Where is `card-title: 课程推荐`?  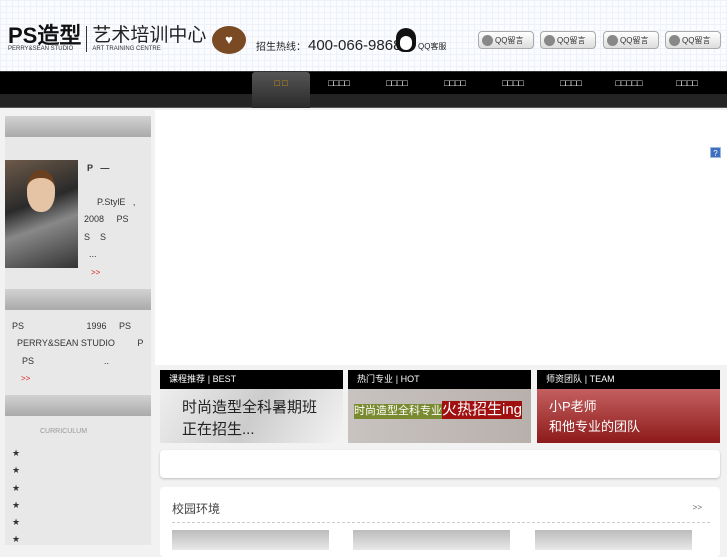
card-title: 课程推荐 is located at coordinates (187, 379).